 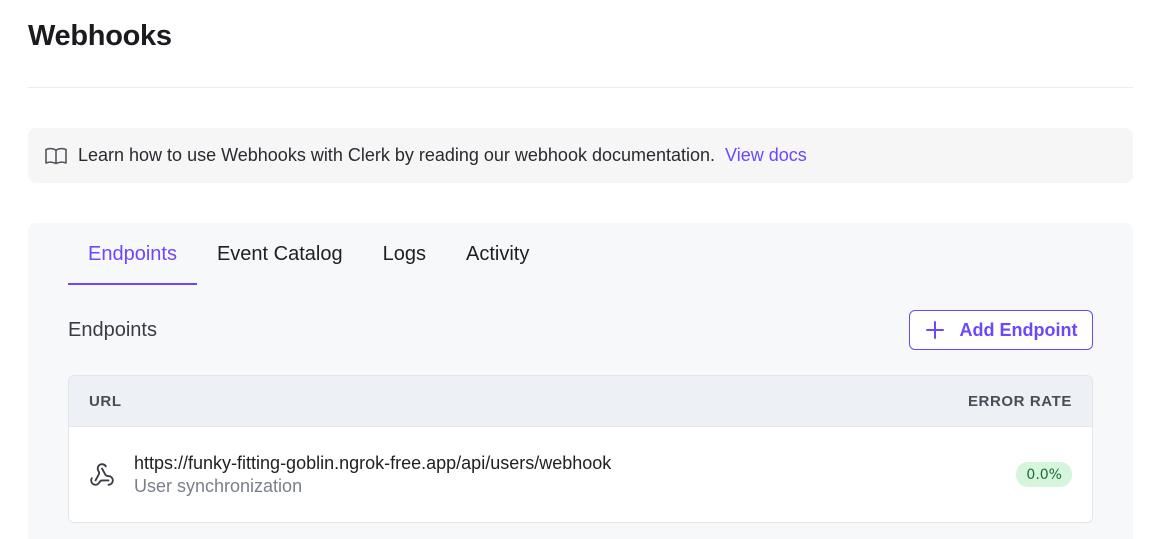 I want to click on view-docs-link: View docs, so click(x=766, y=155).